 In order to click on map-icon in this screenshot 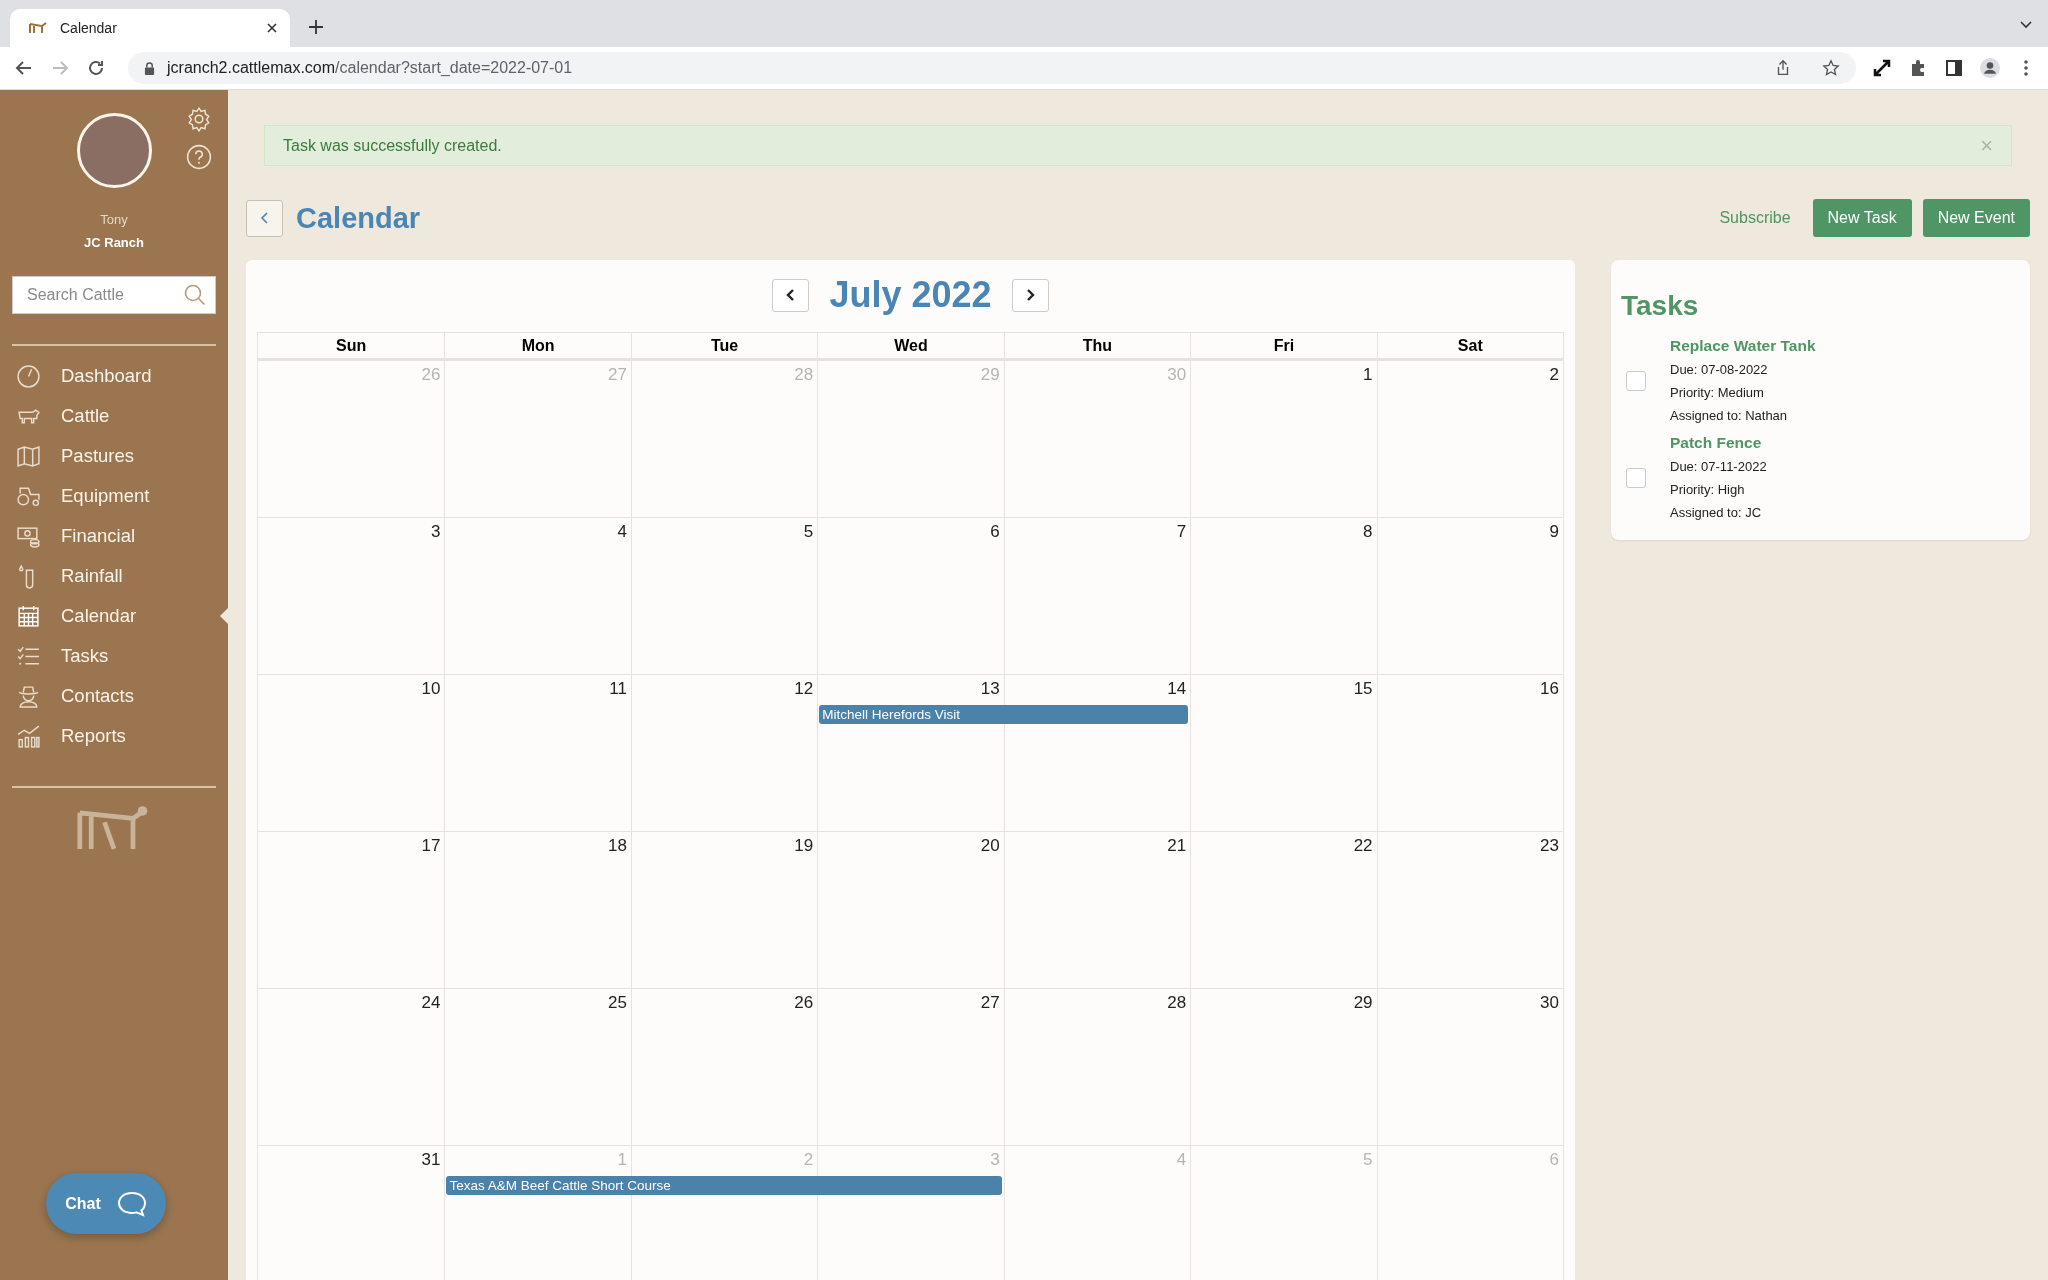, I will do `click(28, 456)`.